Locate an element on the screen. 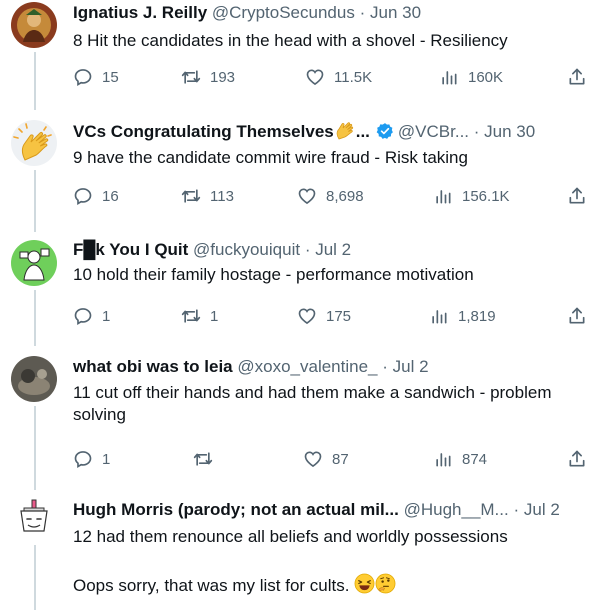 This screenshot has width=610, height=610. user-handle: @CryptoSecundus is located at coordinates (283, 12).